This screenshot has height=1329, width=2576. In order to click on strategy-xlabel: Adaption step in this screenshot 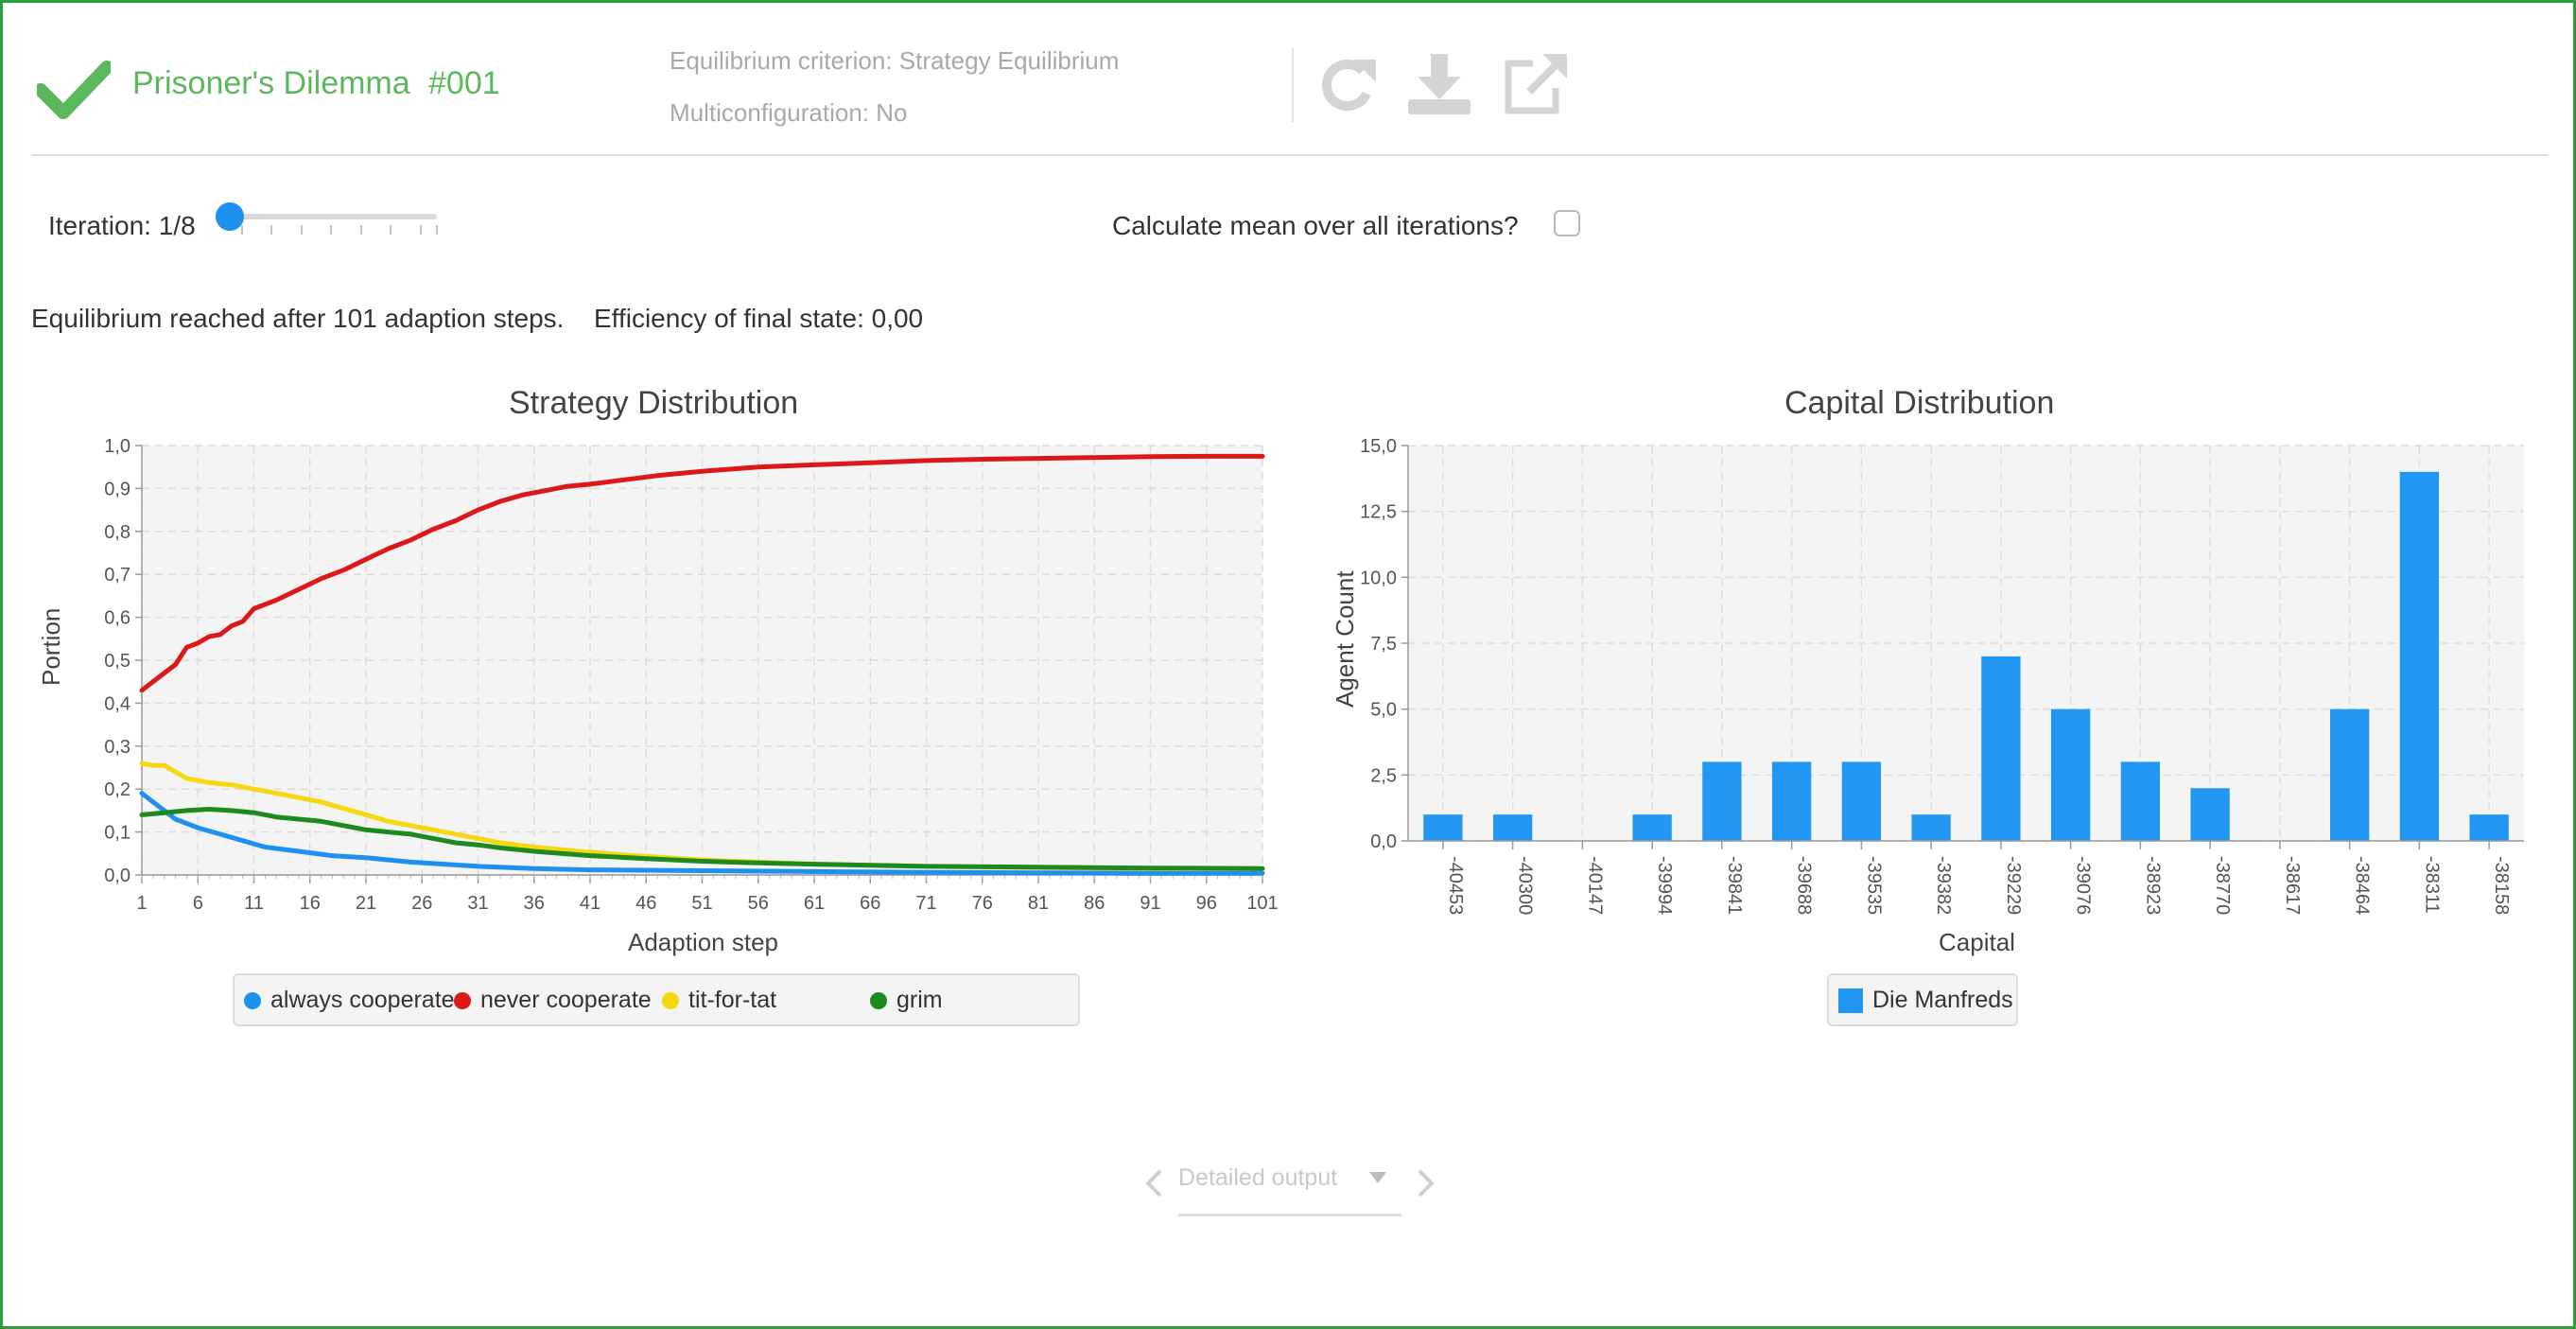, I will do `click(703, 942)`.